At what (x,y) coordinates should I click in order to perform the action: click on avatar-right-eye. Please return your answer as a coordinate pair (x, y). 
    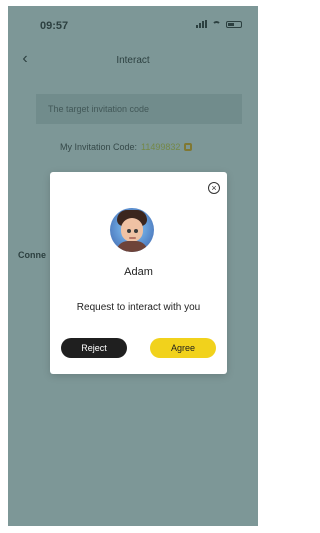
    Looking at the image, I should click on (136, 231).